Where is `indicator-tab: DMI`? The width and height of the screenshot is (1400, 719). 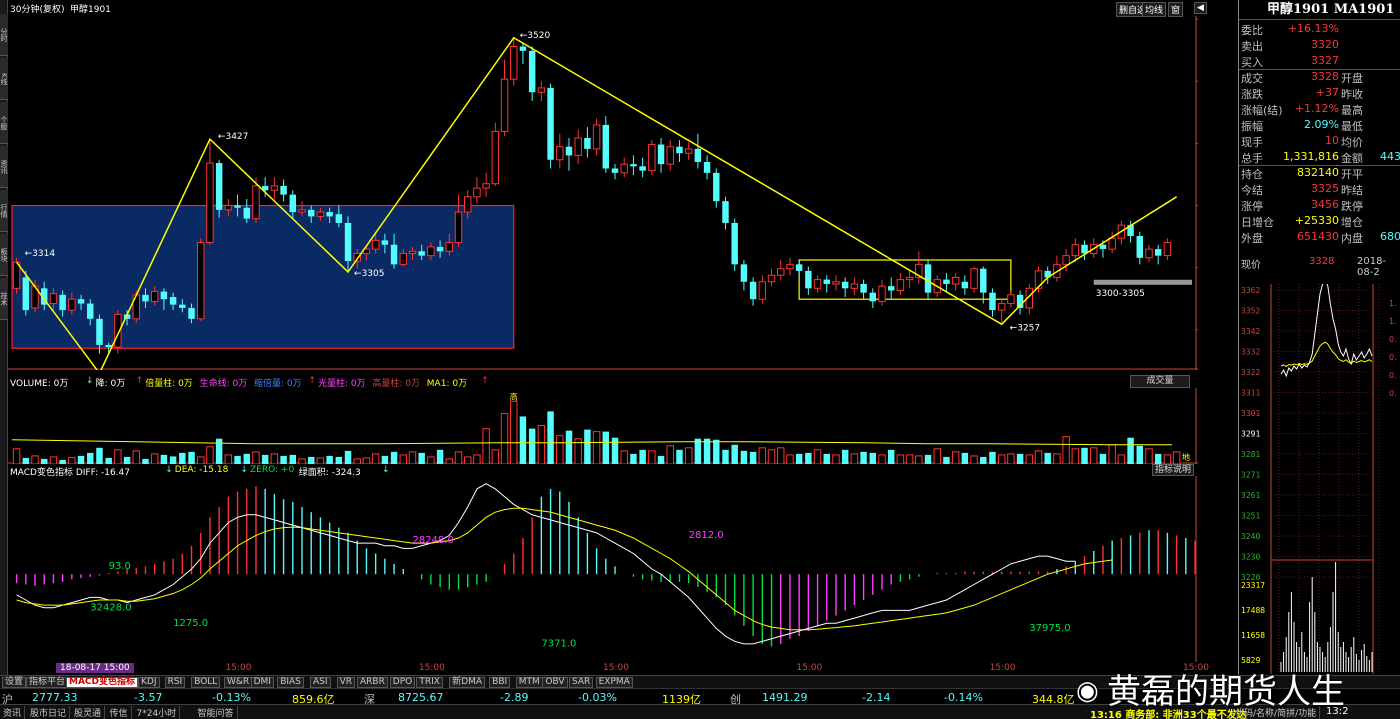
indicator-tab: DMI is located at coordinates (262, 682).